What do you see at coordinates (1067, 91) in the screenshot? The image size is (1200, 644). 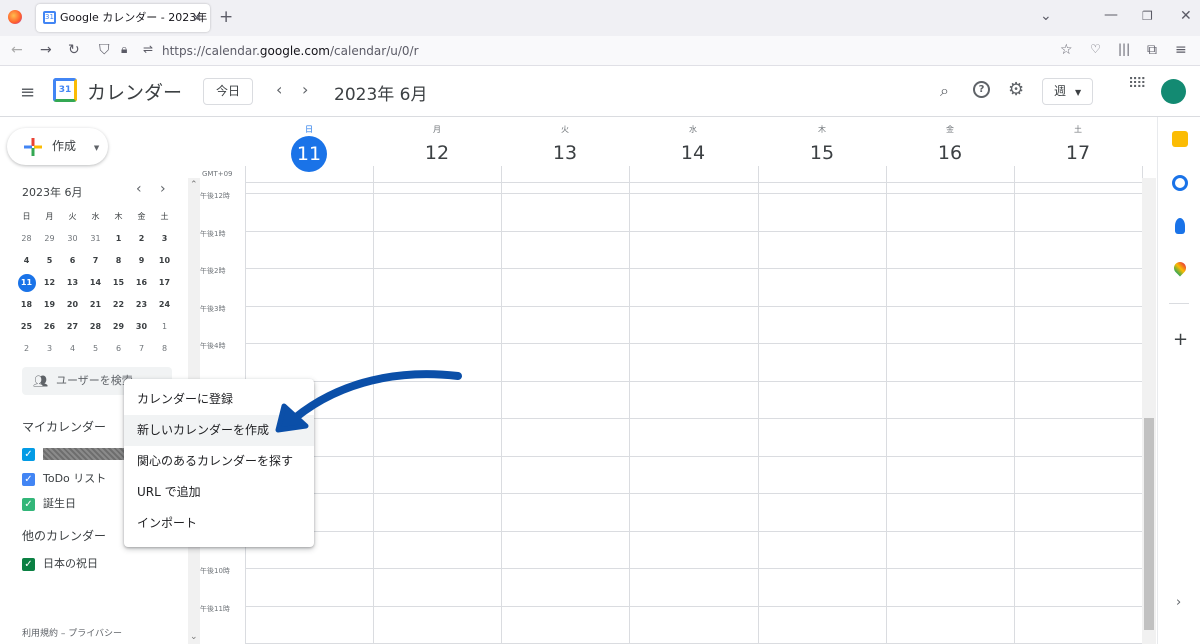 I see `view-switcher-button: 週 ▼` at bounding box center [1067, 91].